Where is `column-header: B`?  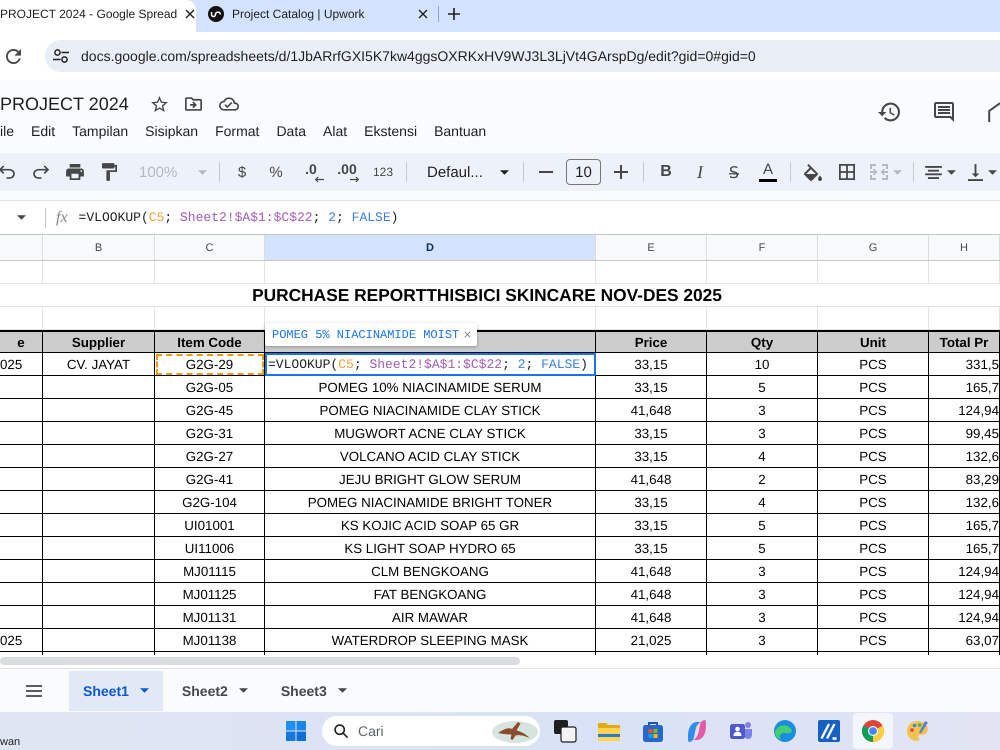
column-header: B is located at coordinates (99, 247).